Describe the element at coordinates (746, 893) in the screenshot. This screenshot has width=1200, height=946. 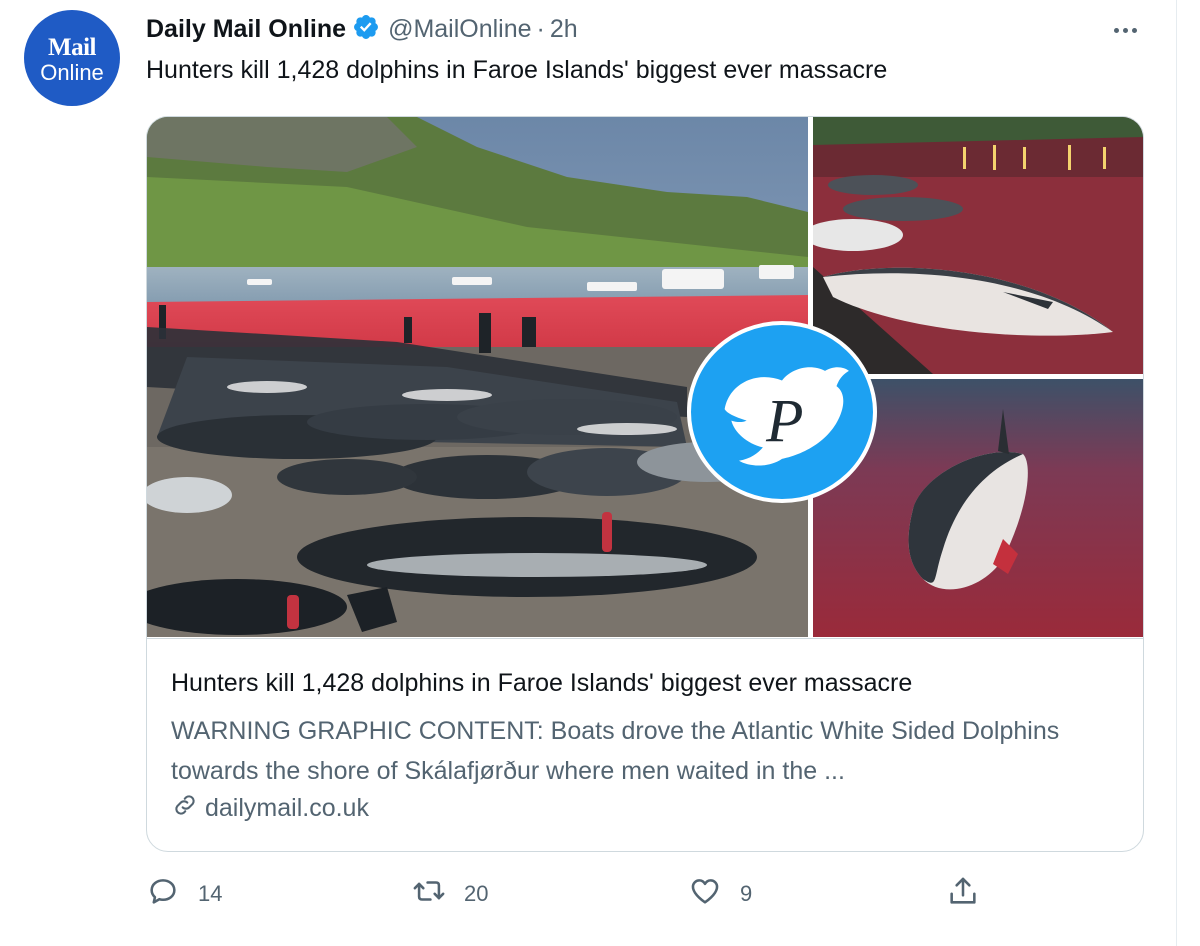
I see `like-count: 9` at that location.